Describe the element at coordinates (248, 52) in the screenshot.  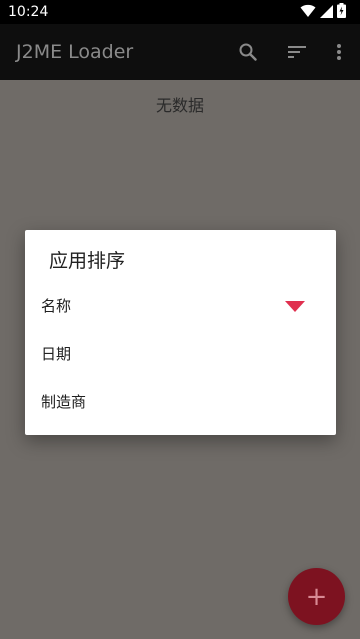
I see `search-icon` at that location.